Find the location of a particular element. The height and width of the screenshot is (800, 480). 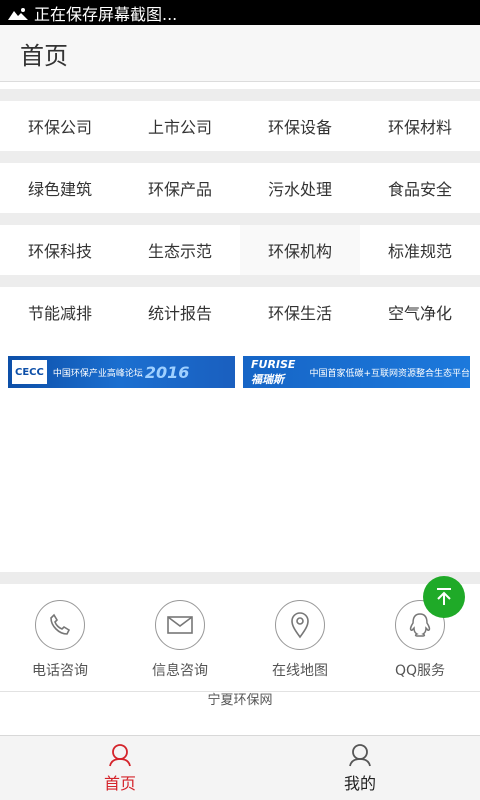

tab-label: 我的 is located at coordinates (359, 783).